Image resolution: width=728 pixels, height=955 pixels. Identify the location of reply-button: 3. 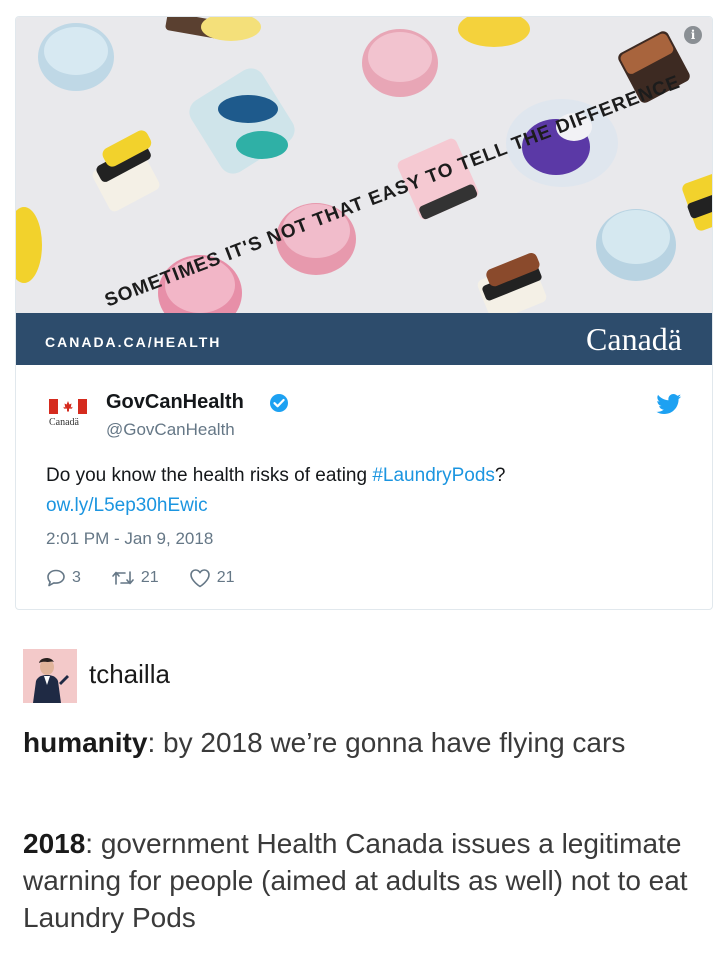
(63, 578).